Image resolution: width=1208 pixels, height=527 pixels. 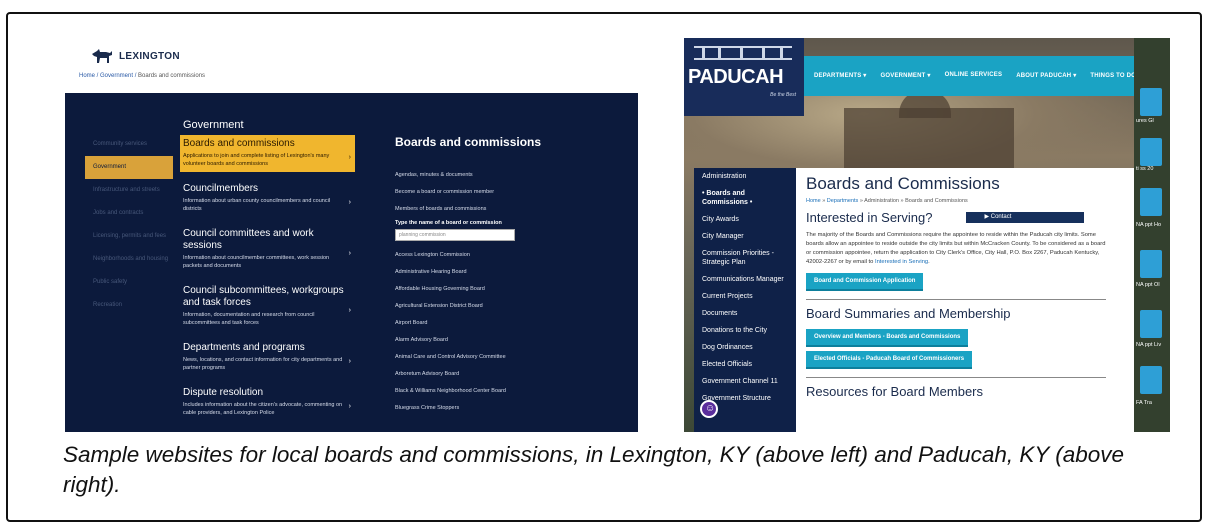 What do you see at coordinates (869, 217) in the screenshot?
I see `interested-heading: Interested in Serving?` at bounding box center [869, 217].